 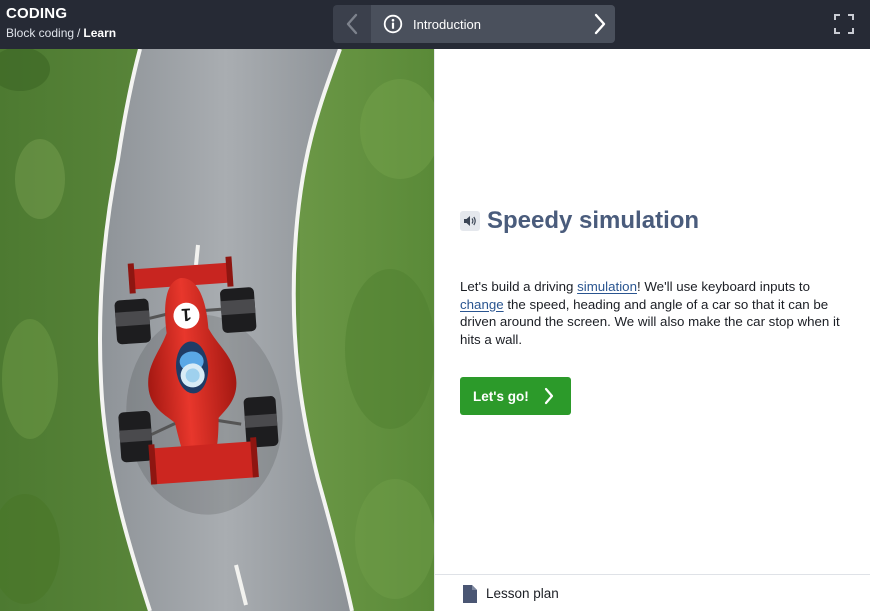 What do you see at coordinates (593, 220) in the screenshot?
I see `lesson-title: Speedy simulation` at bounding box center [593, 220].